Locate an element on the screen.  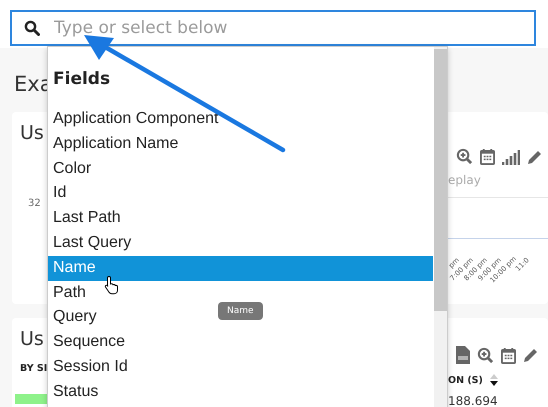
tooltip: Name is located at coordinates (240, 311).